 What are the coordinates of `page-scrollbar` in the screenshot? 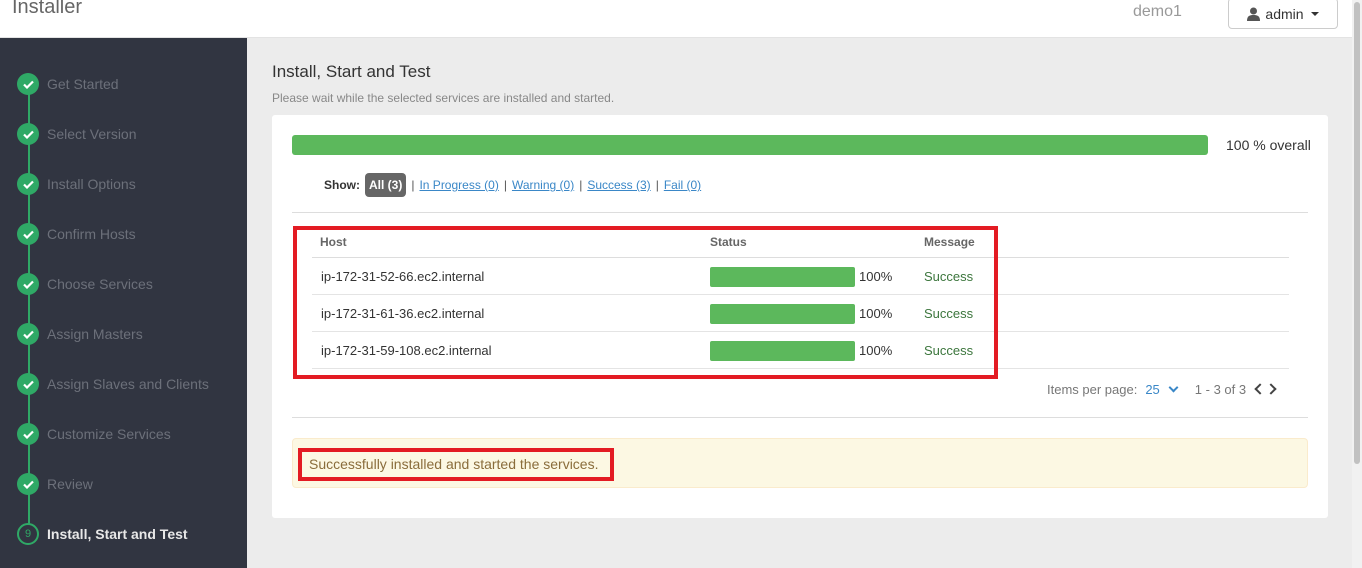 It's located at (1357, 284).